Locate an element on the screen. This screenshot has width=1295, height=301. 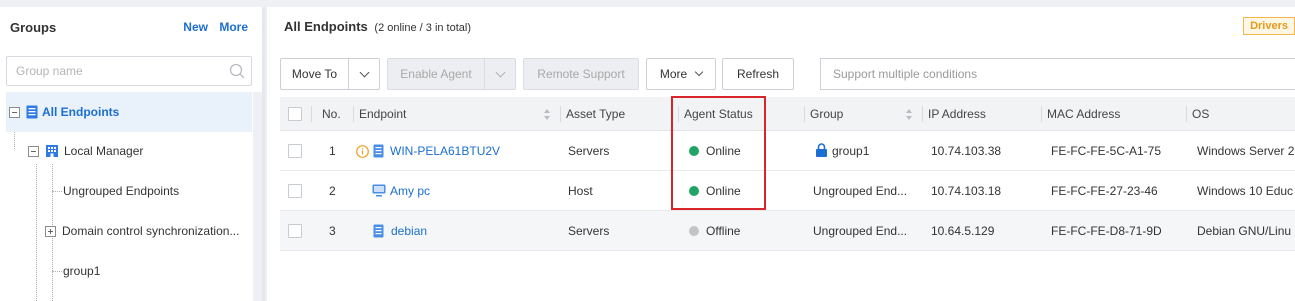
move-to-label: Move To is located at coordinates (314, 74).